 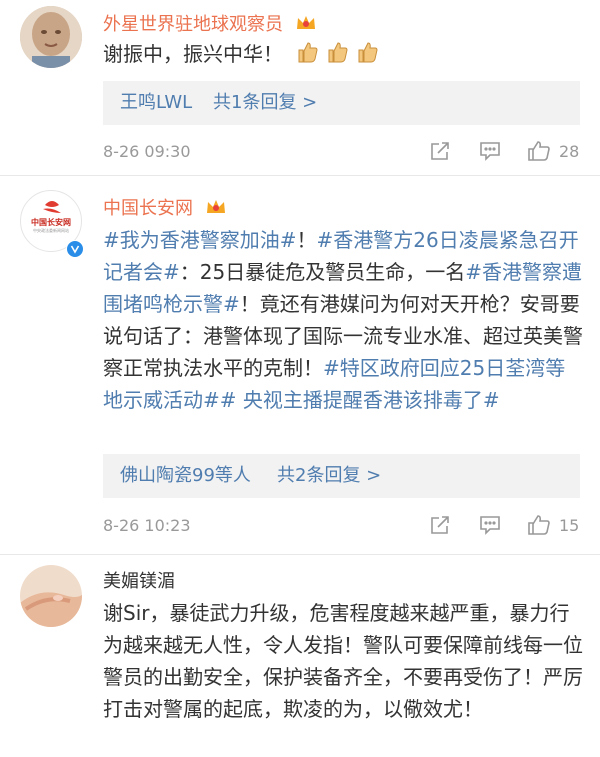 I want to click on comment-text: 谢振中，振兴中华！, so click(x=343, y=55).